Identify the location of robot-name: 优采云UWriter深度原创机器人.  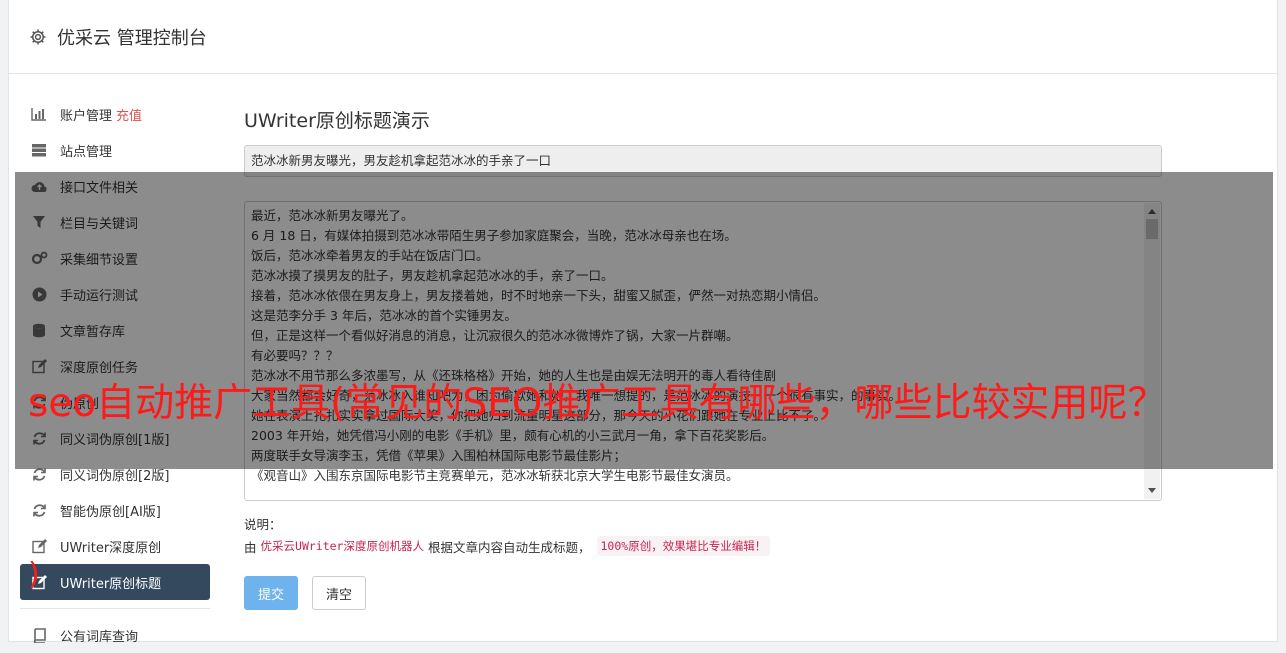
(342, 546).